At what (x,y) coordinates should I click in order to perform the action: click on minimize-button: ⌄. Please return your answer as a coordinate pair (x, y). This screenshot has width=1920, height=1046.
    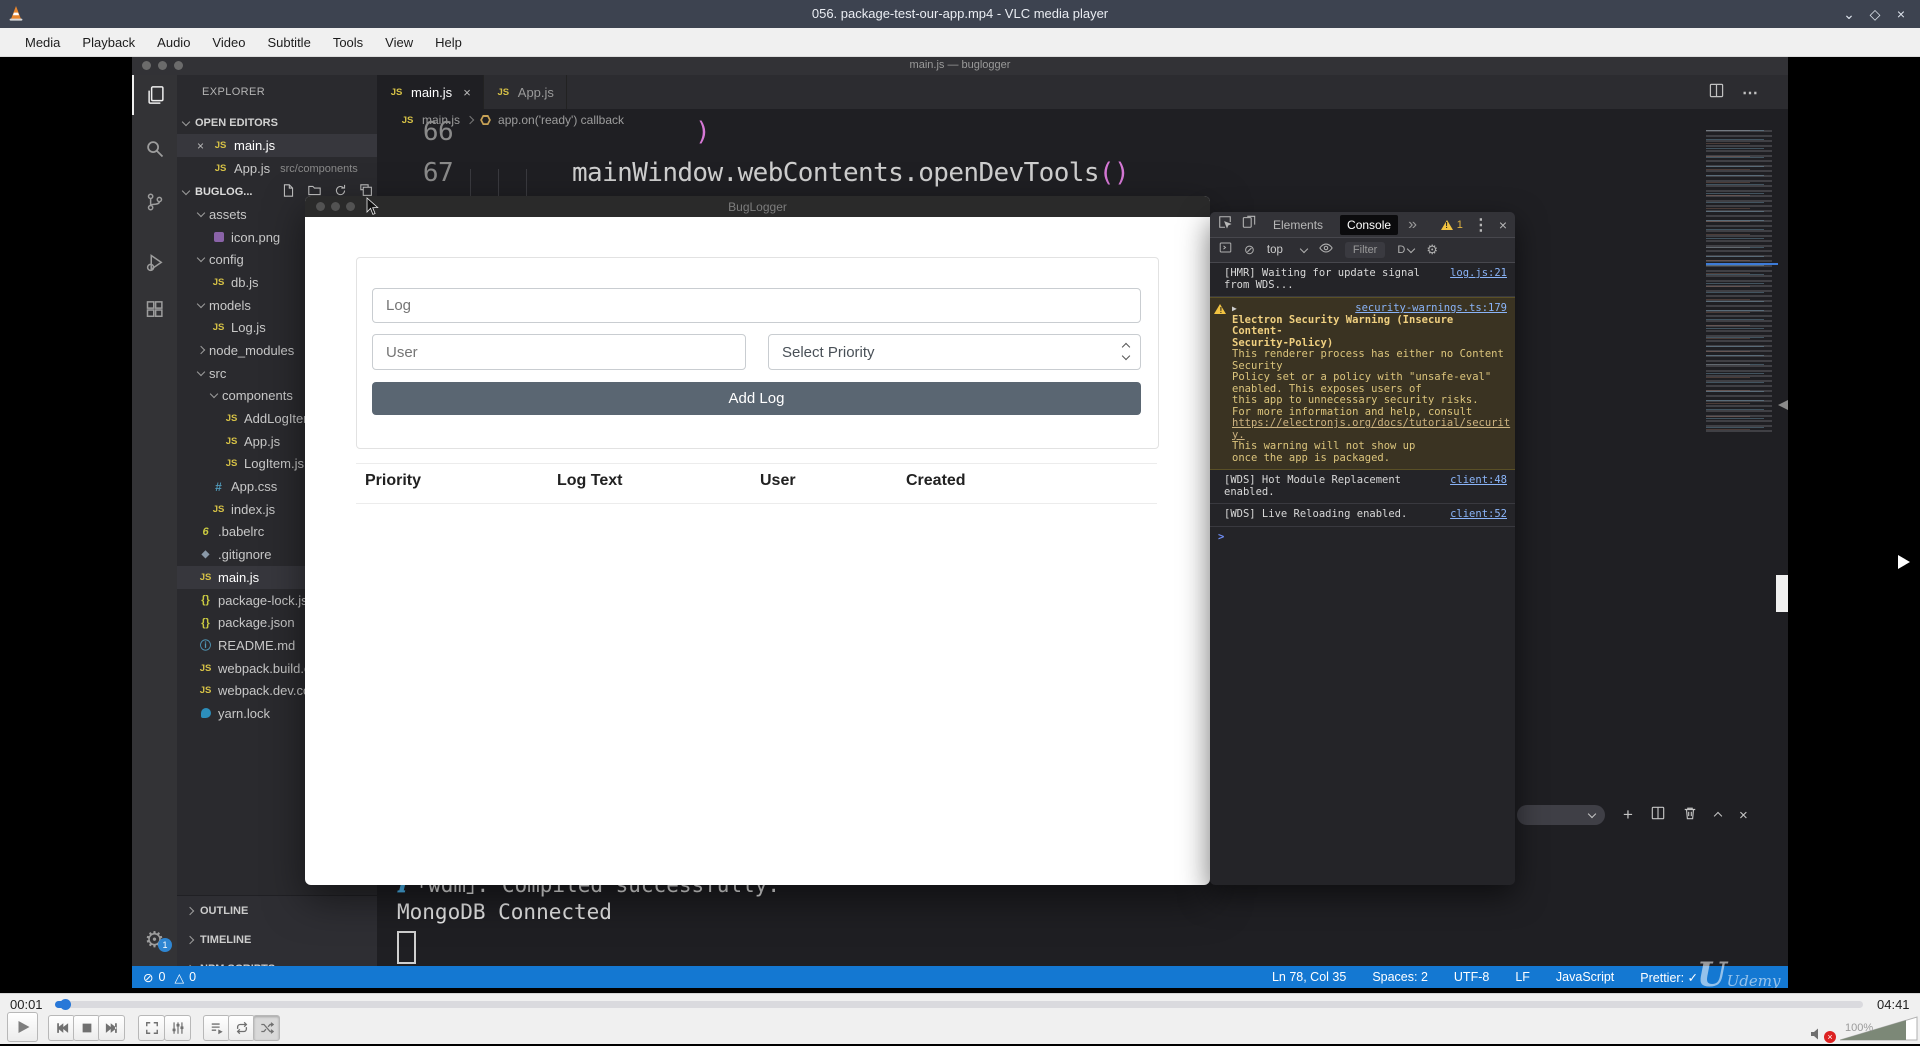
    Looking at the image, I should click on (1849, 14).